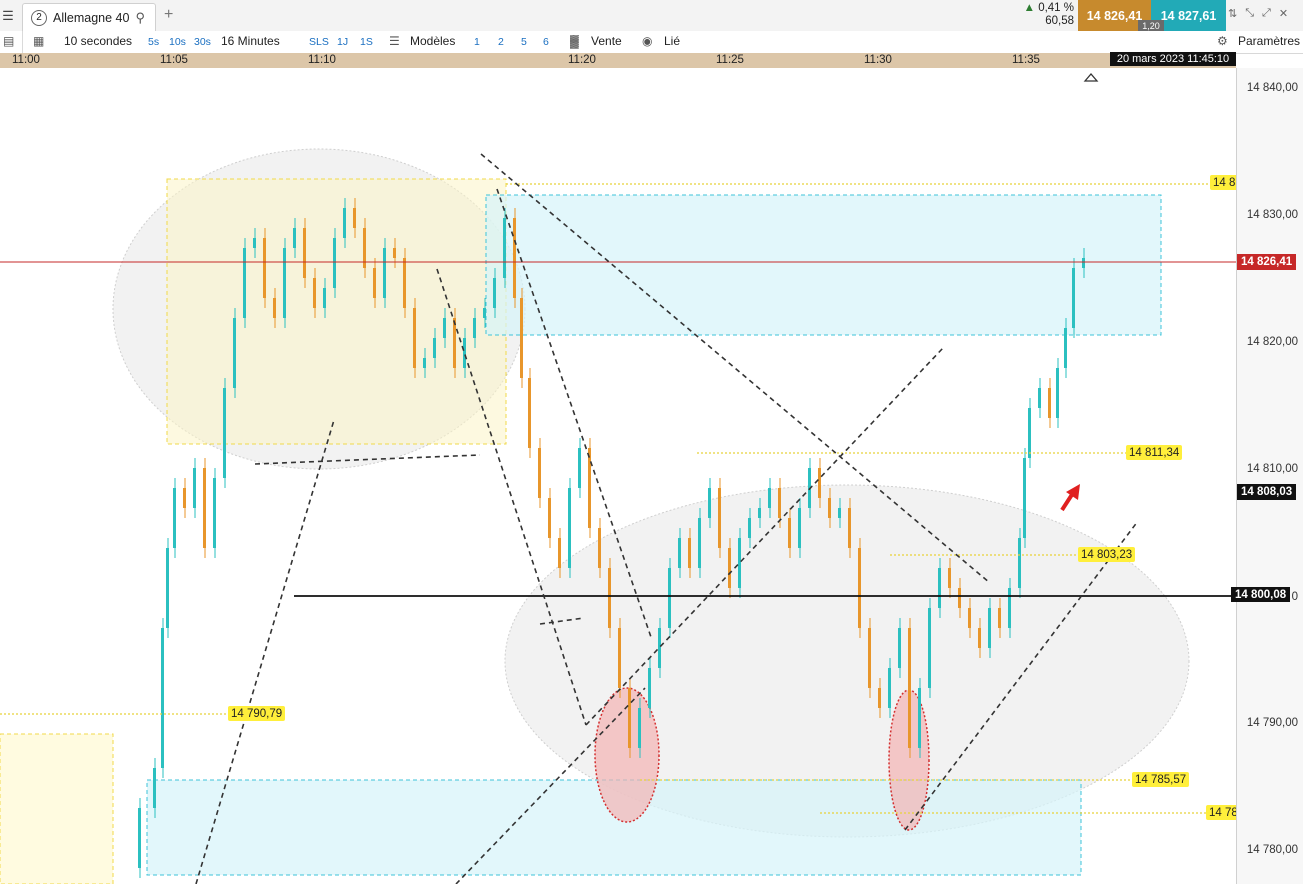  What do you see at coordinates (366, 42) in the screenshot?
I see `duration-1s: 1S` at bounding box center [366, 42].